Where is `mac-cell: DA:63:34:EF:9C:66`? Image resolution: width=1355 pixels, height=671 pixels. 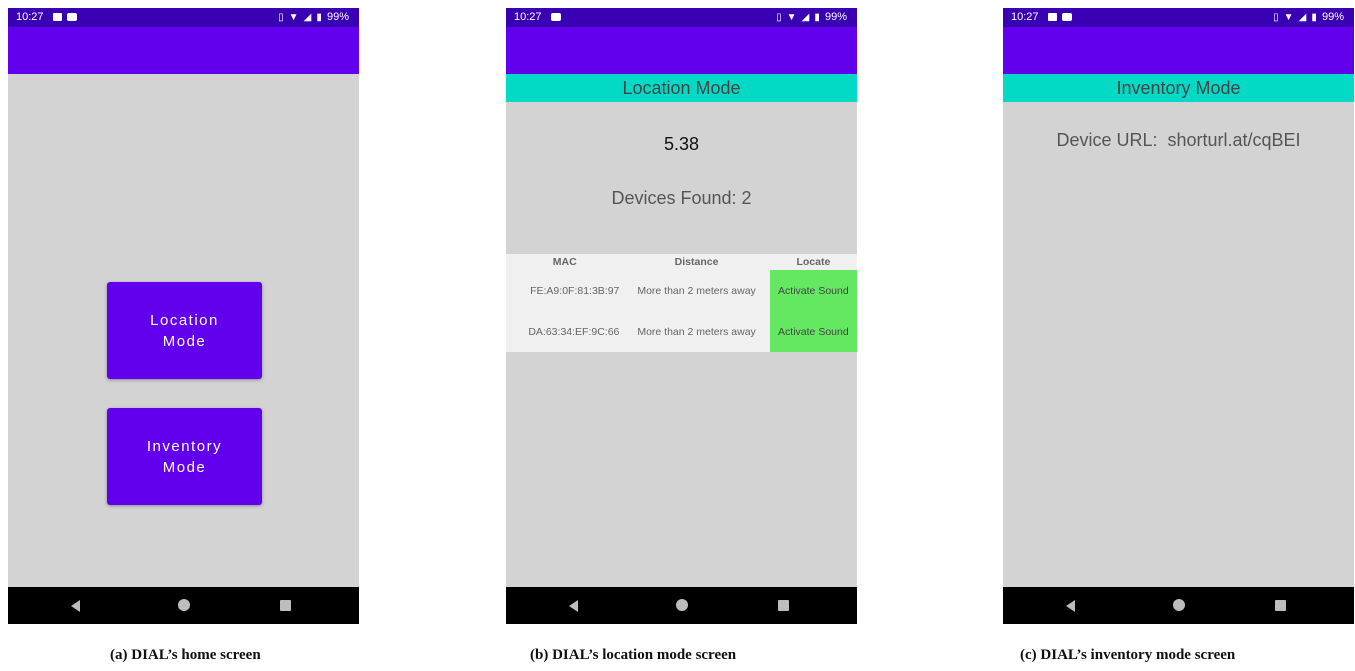
mac-cell: DA:63:34:EF:9C:66 is located at coordinates (565, 331).